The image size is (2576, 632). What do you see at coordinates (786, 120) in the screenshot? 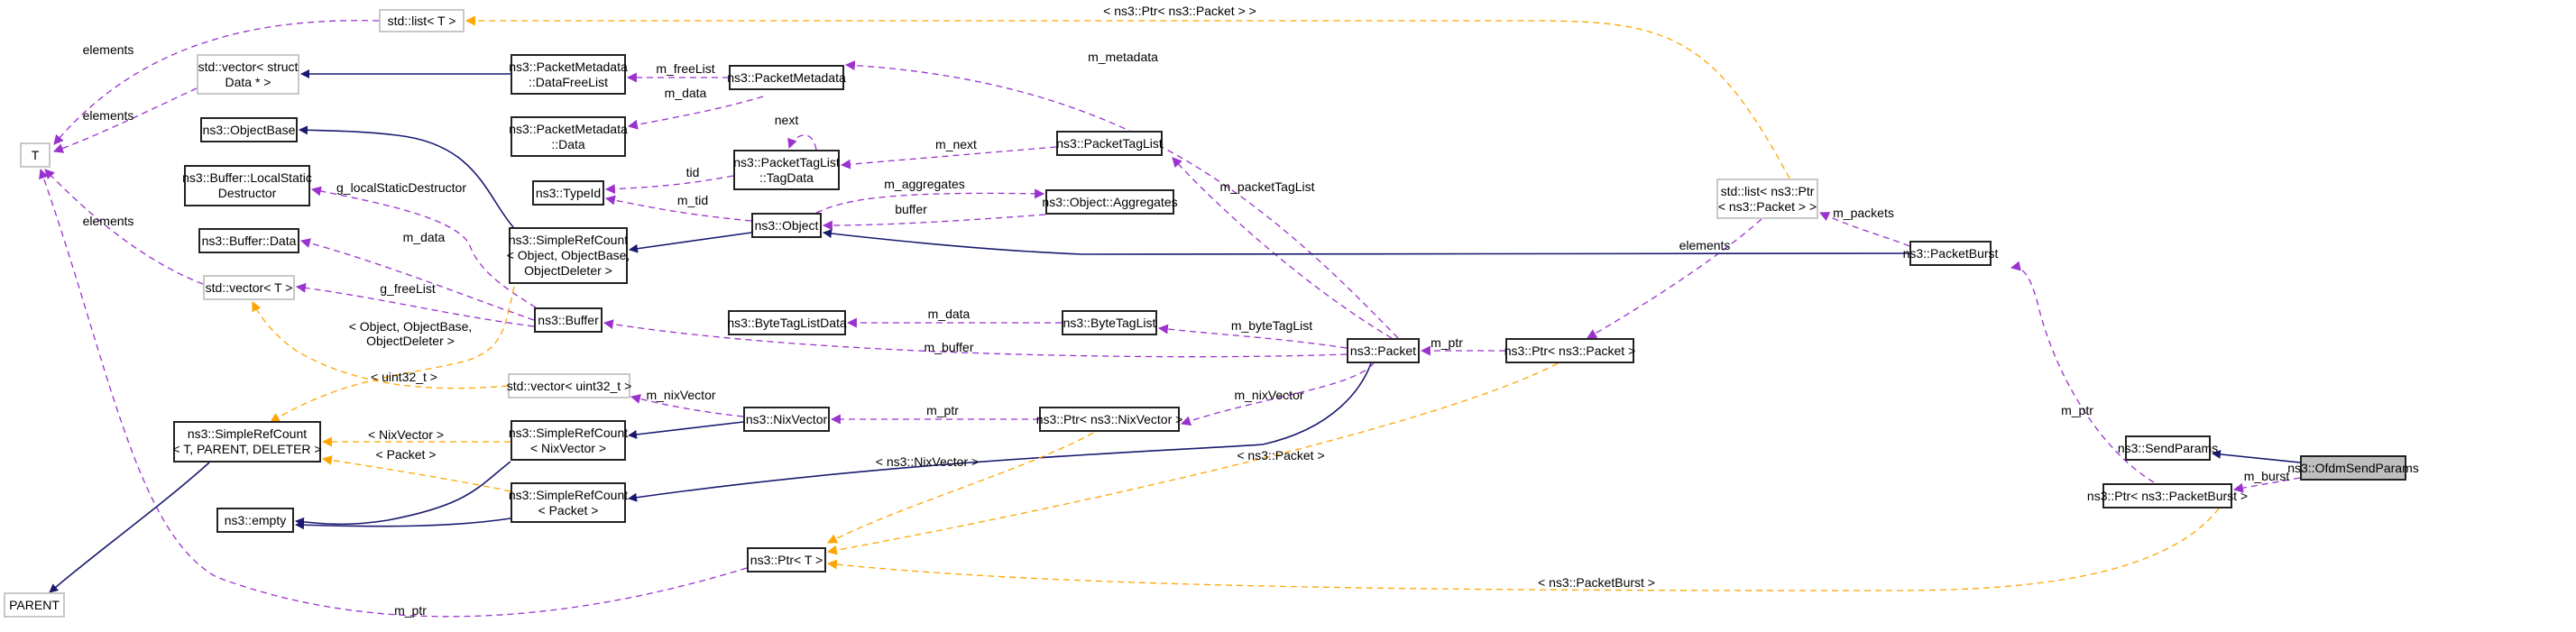
I see `edge-label: next` at bounding box center [786, 120].